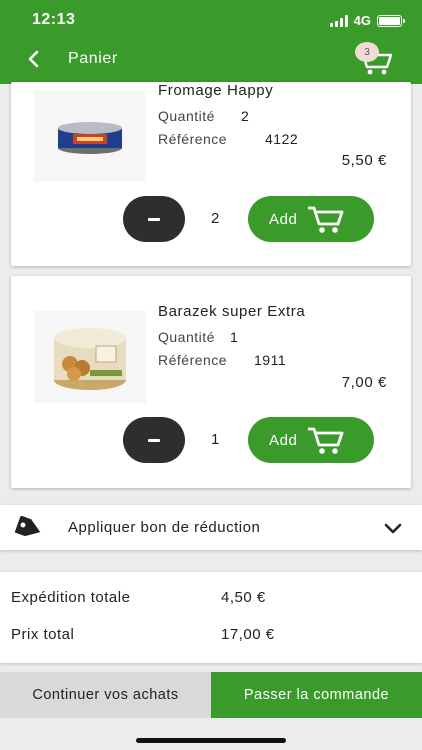 This screenshot has height=750, width=422. I want to click on page-title: Panier, so click(93, 58).